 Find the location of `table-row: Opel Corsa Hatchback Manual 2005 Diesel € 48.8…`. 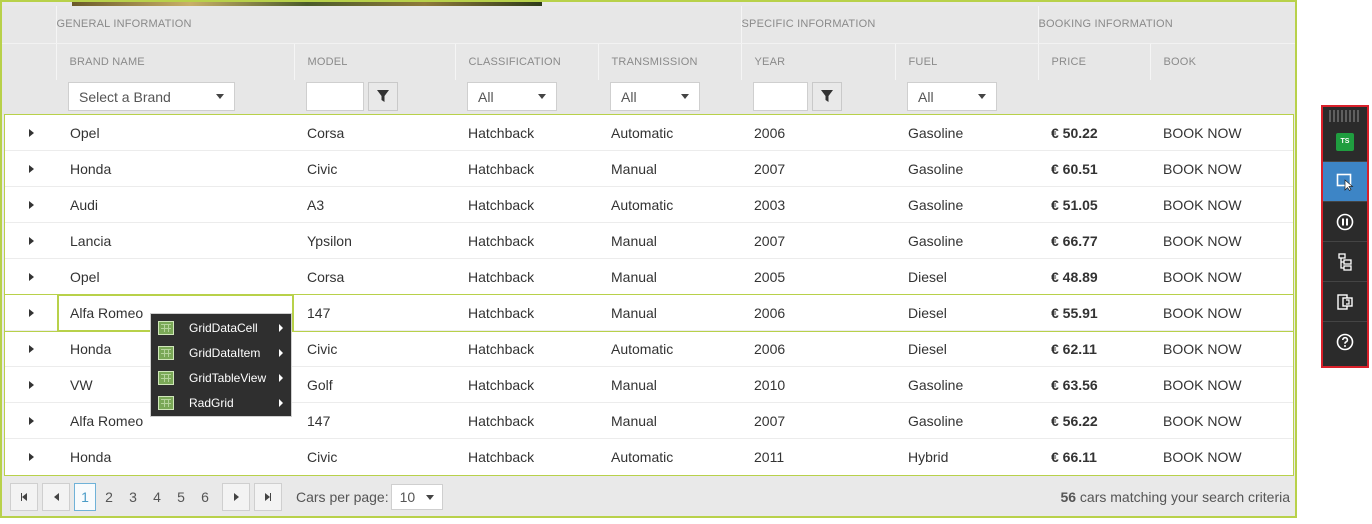

table-row: Opel Corsa Hatchback Manual 2005 Diesel € 48.8… is located at coordinates (649, 277).